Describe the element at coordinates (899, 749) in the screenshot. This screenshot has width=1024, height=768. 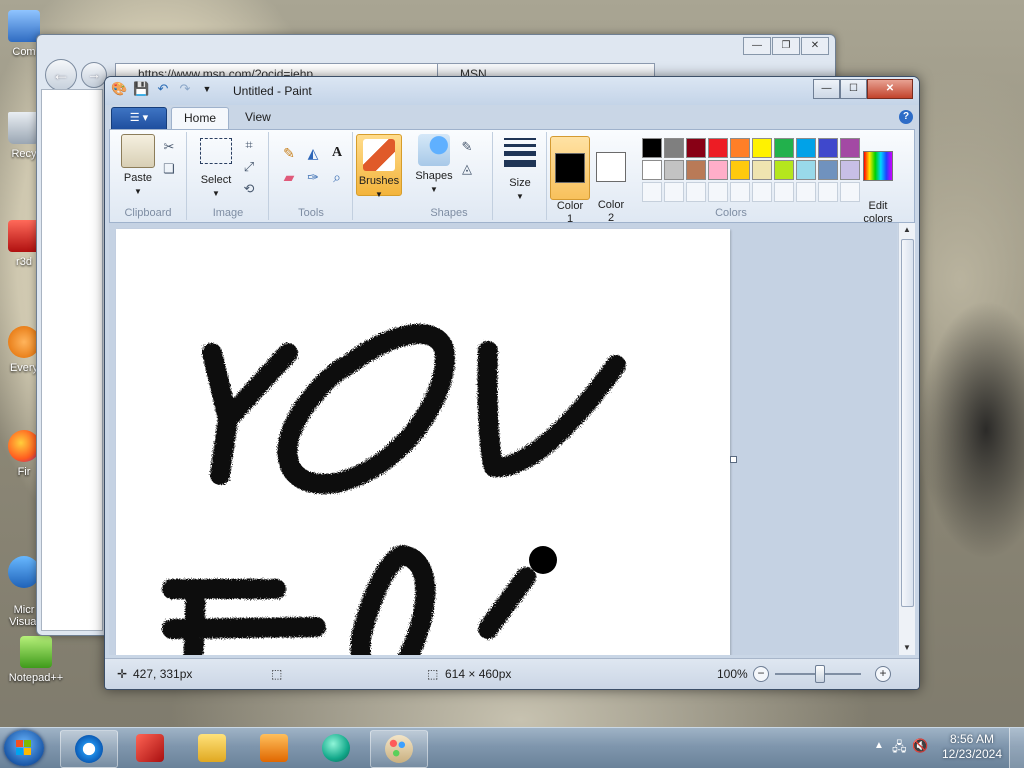
I see `network-icon: 🖧` at that location.